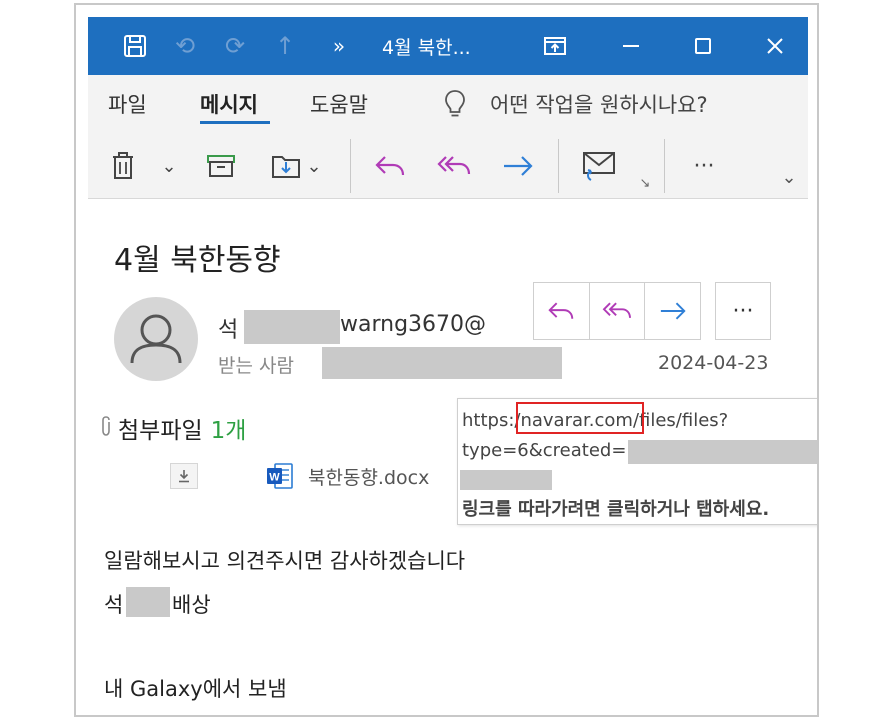 The image size is (872, 721). What do you see at coordinates (285, 46) in the screenshot?
I see `up-arrow-icon: ↑` at bounding box center [285, 46].